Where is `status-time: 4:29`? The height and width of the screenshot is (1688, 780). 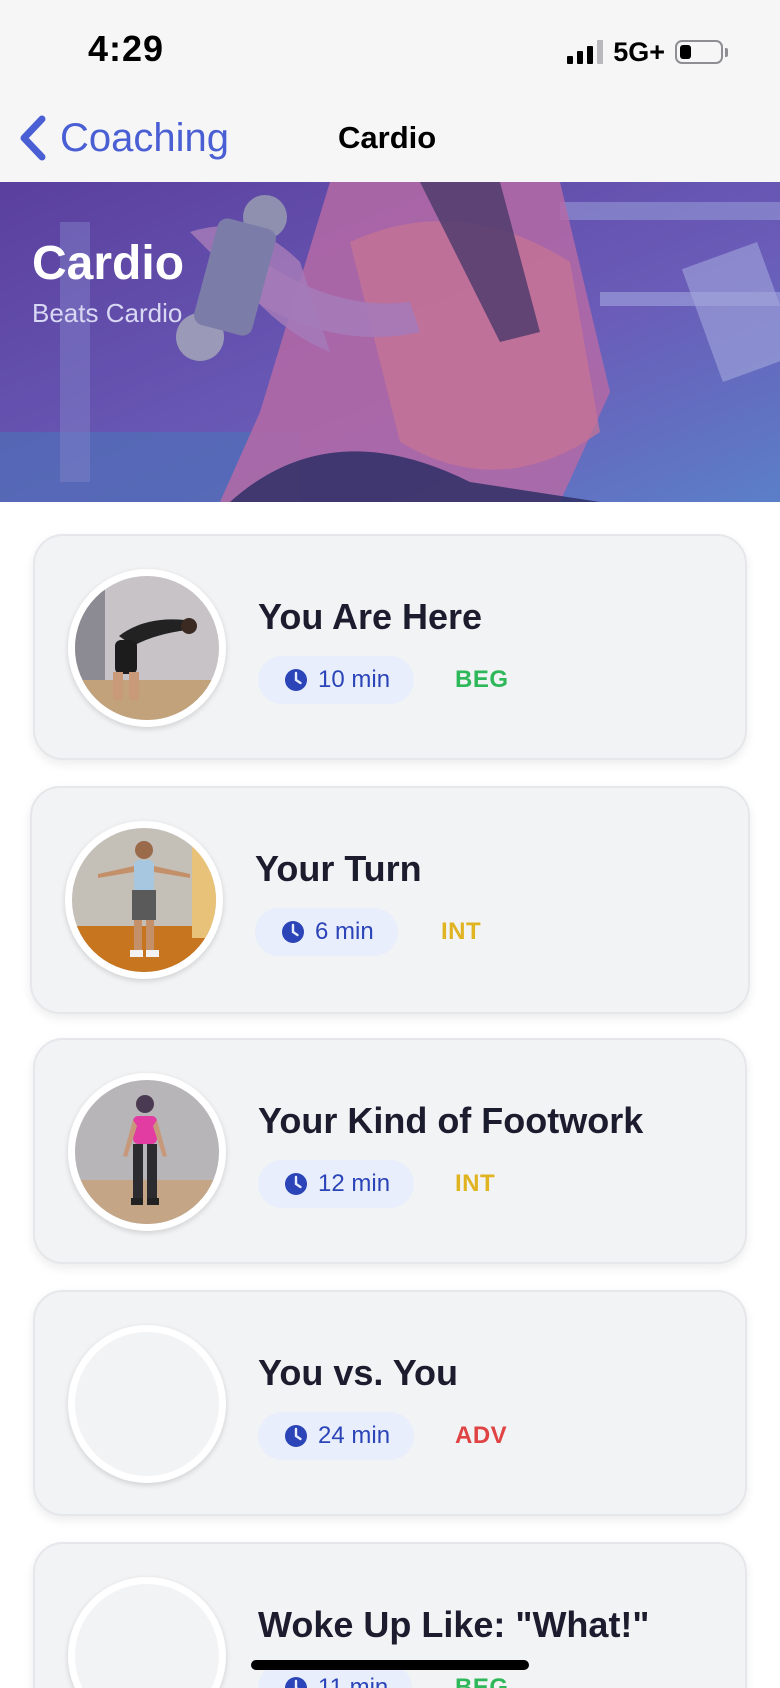
status-time: 4:29 is located at coordinates (126, 48).